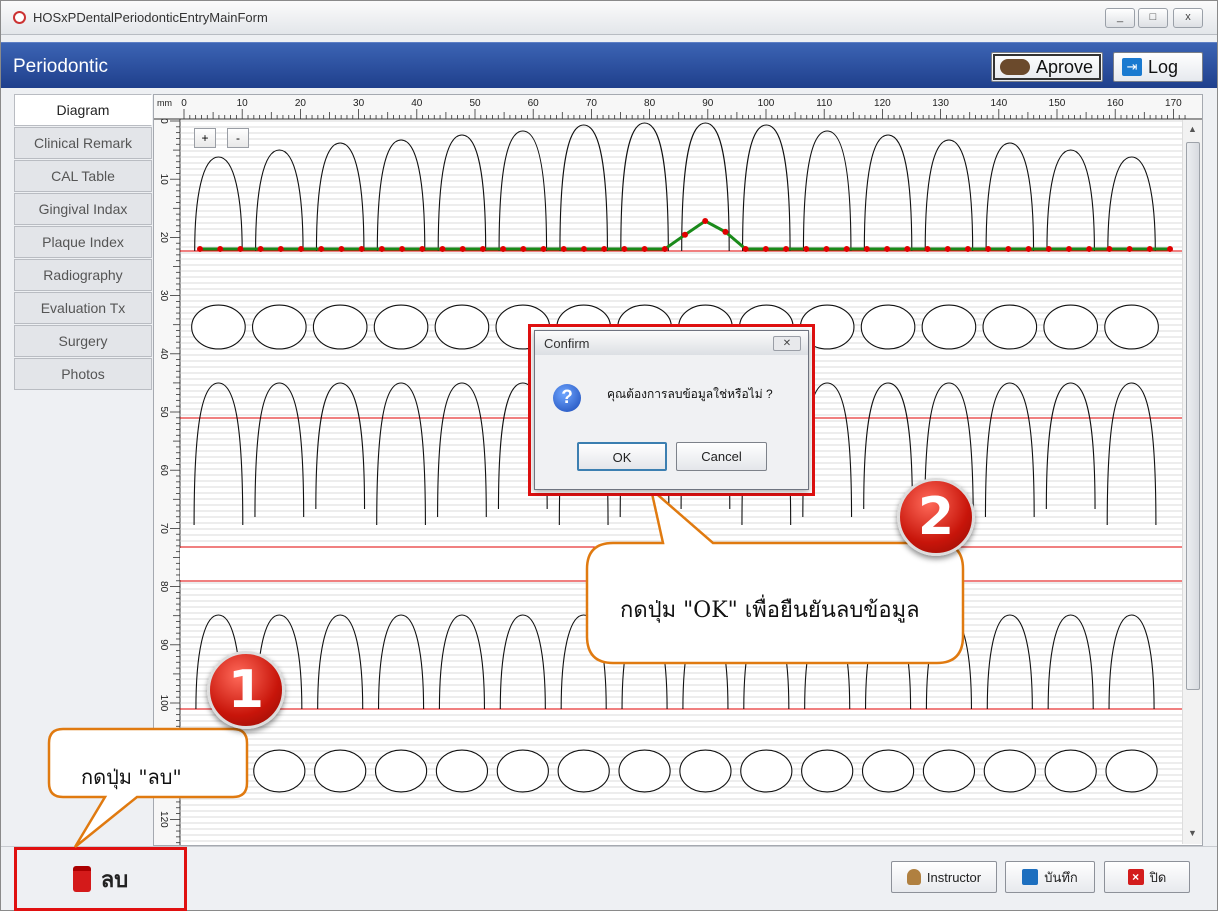 The image size is (1218, 912). I want to click on tab-plaque-index: Plaque Index, so click(83, 242).